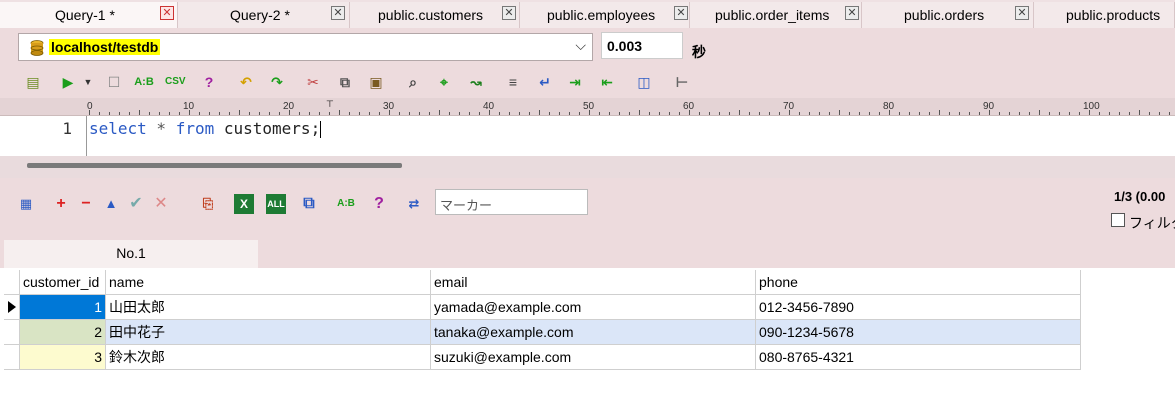 The image size is (1175, 408). Describe the element at coordinates (86, 204) in the screenshot. I see `delete-row-icon: −` at that location.